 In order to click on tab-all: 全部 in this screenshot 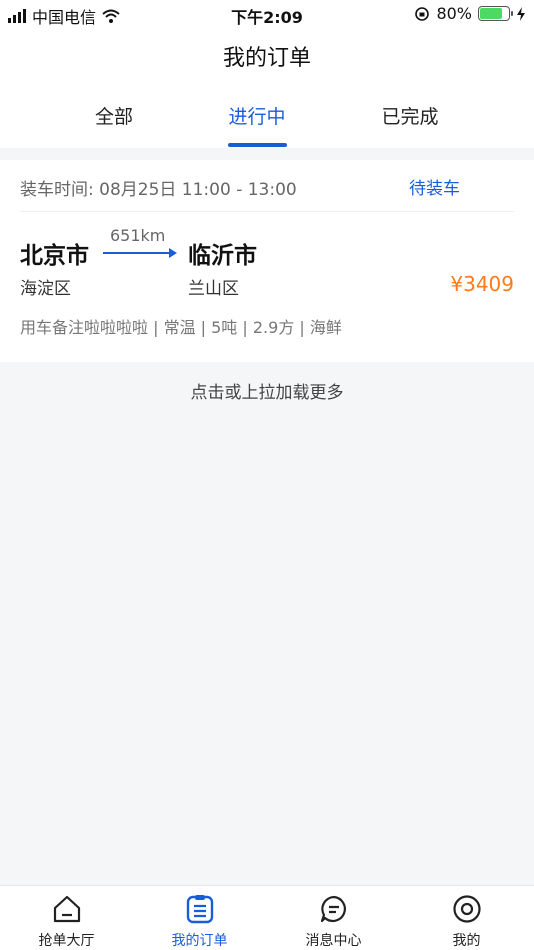, I will do `click(114, 115)`.